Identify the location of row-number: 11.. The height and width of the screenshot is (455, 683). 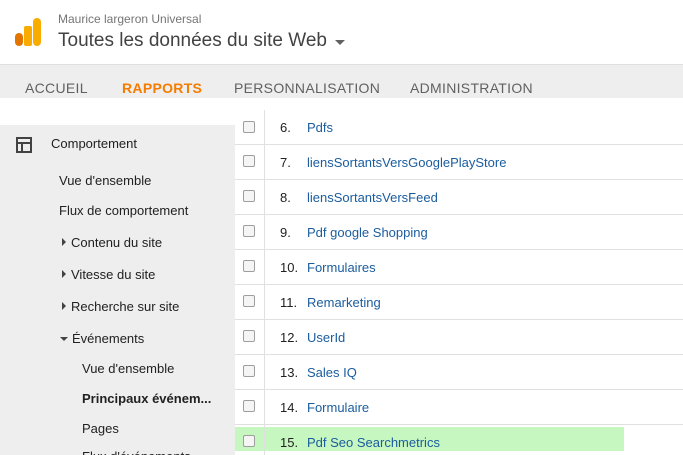
(289, 302).